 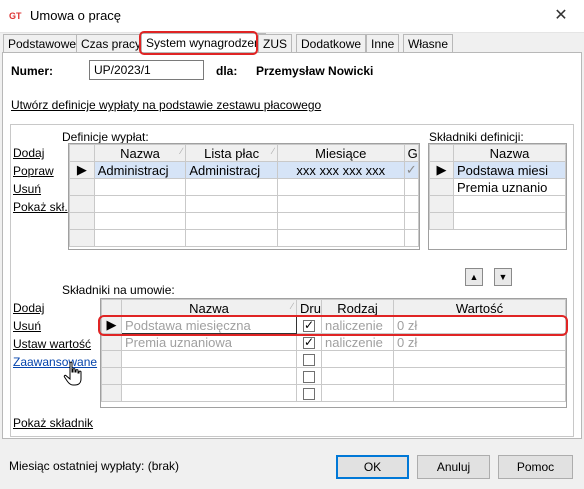 I want to click on components-def-title: Składniki definicji:, so click(x=476, y=137).